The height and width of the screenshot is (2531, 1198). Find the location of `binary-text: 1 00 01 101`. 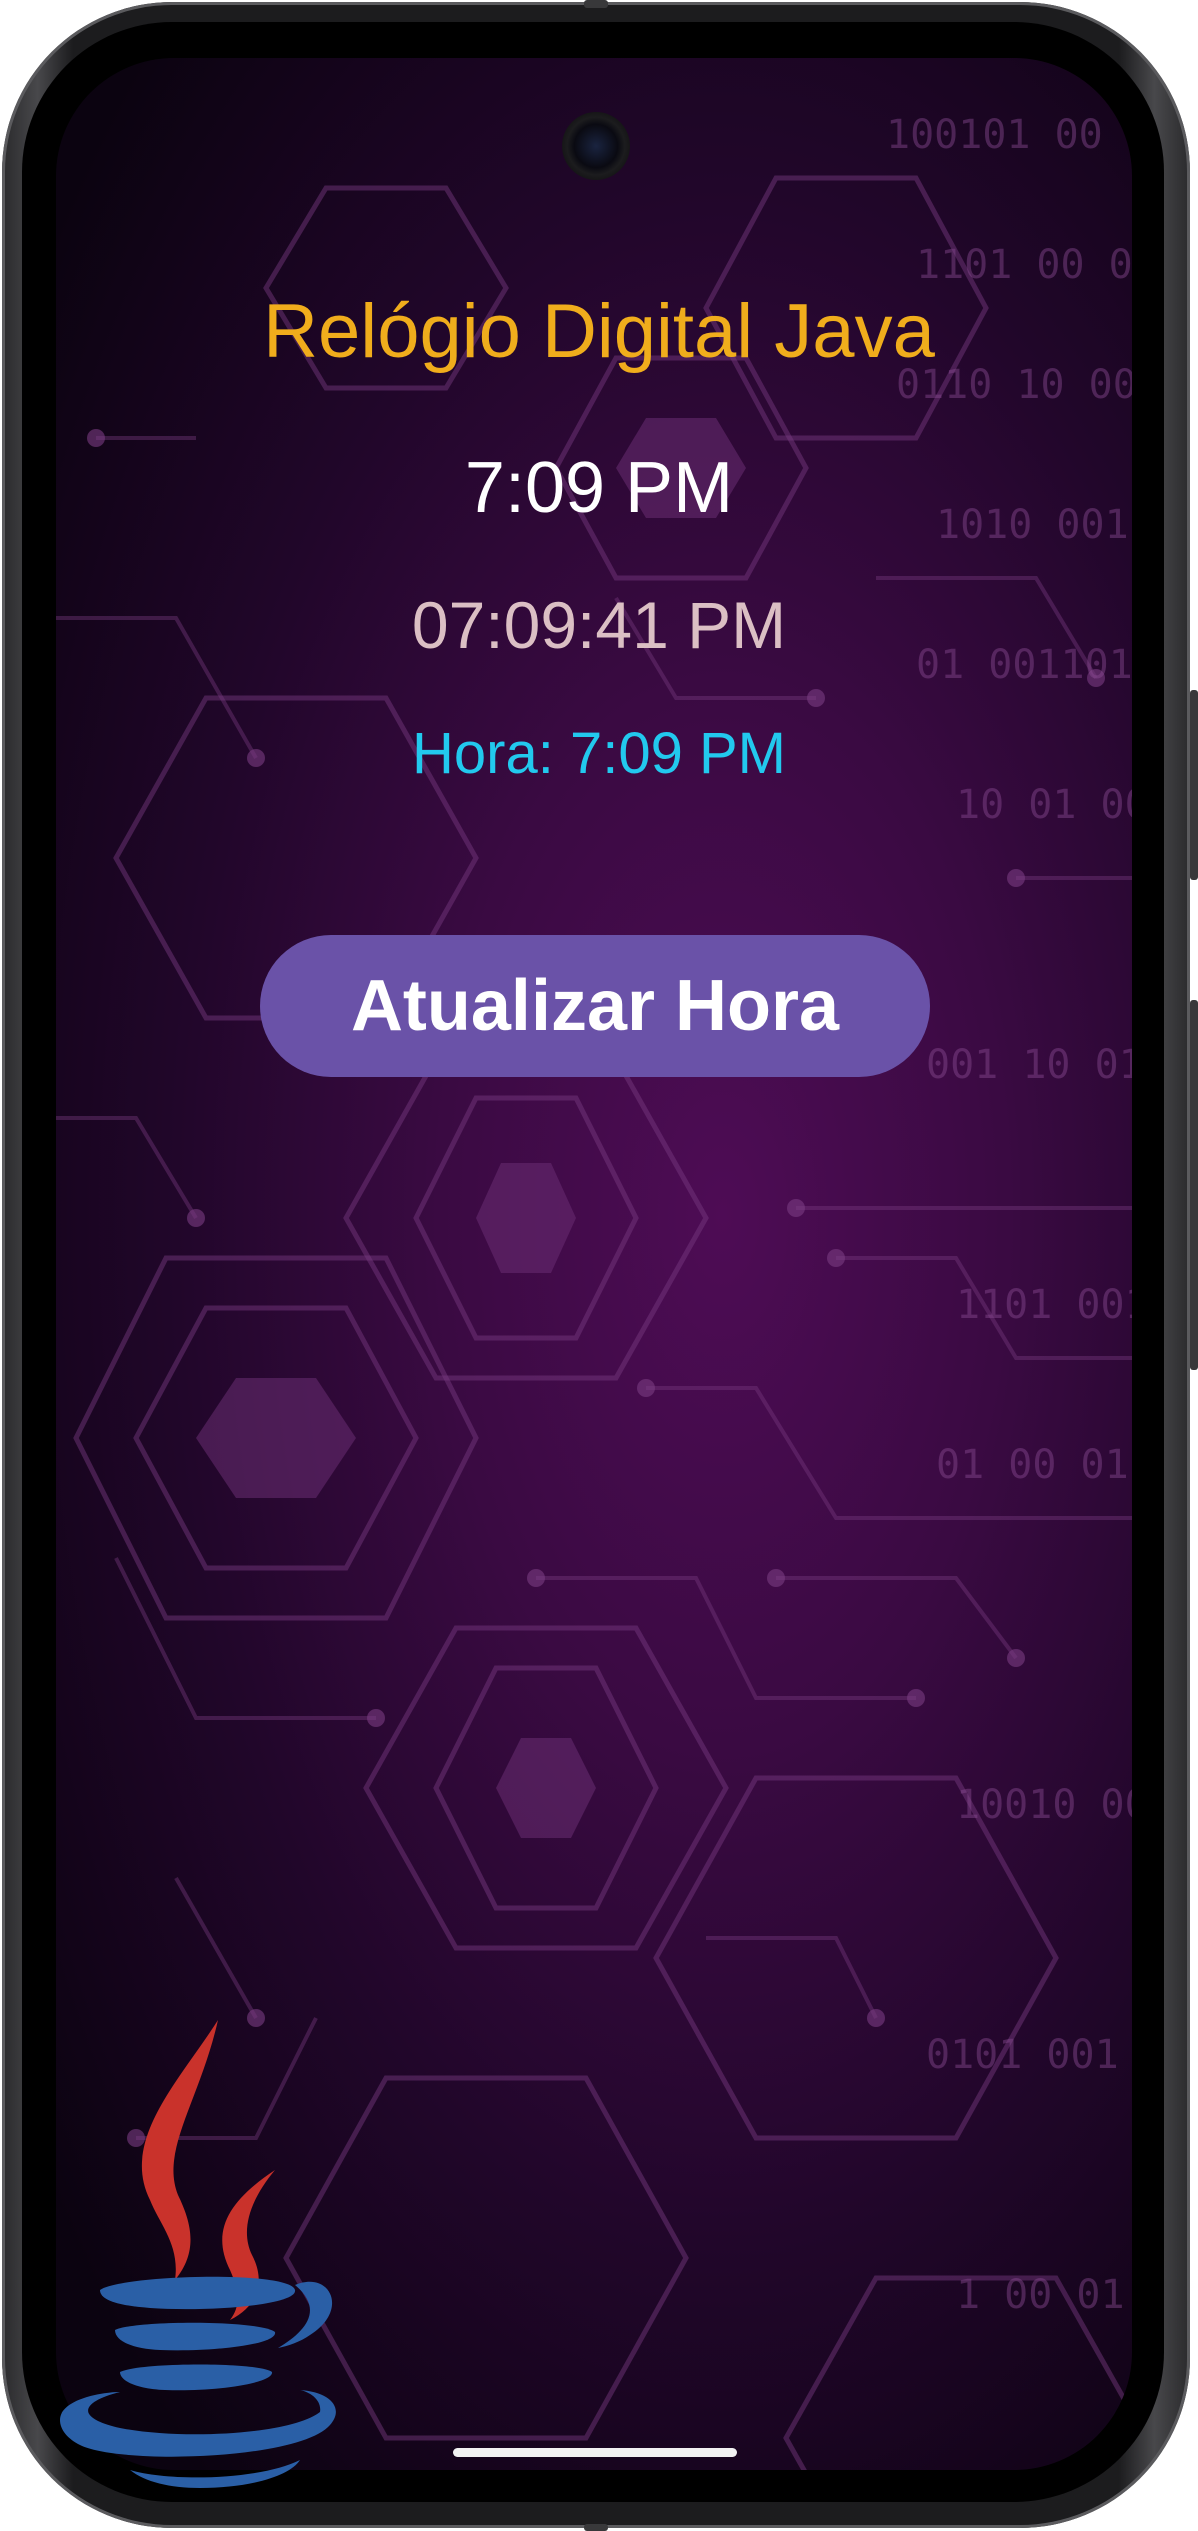

binary-text: 1 00 01 101 is located at coordinates (1044, 2295).